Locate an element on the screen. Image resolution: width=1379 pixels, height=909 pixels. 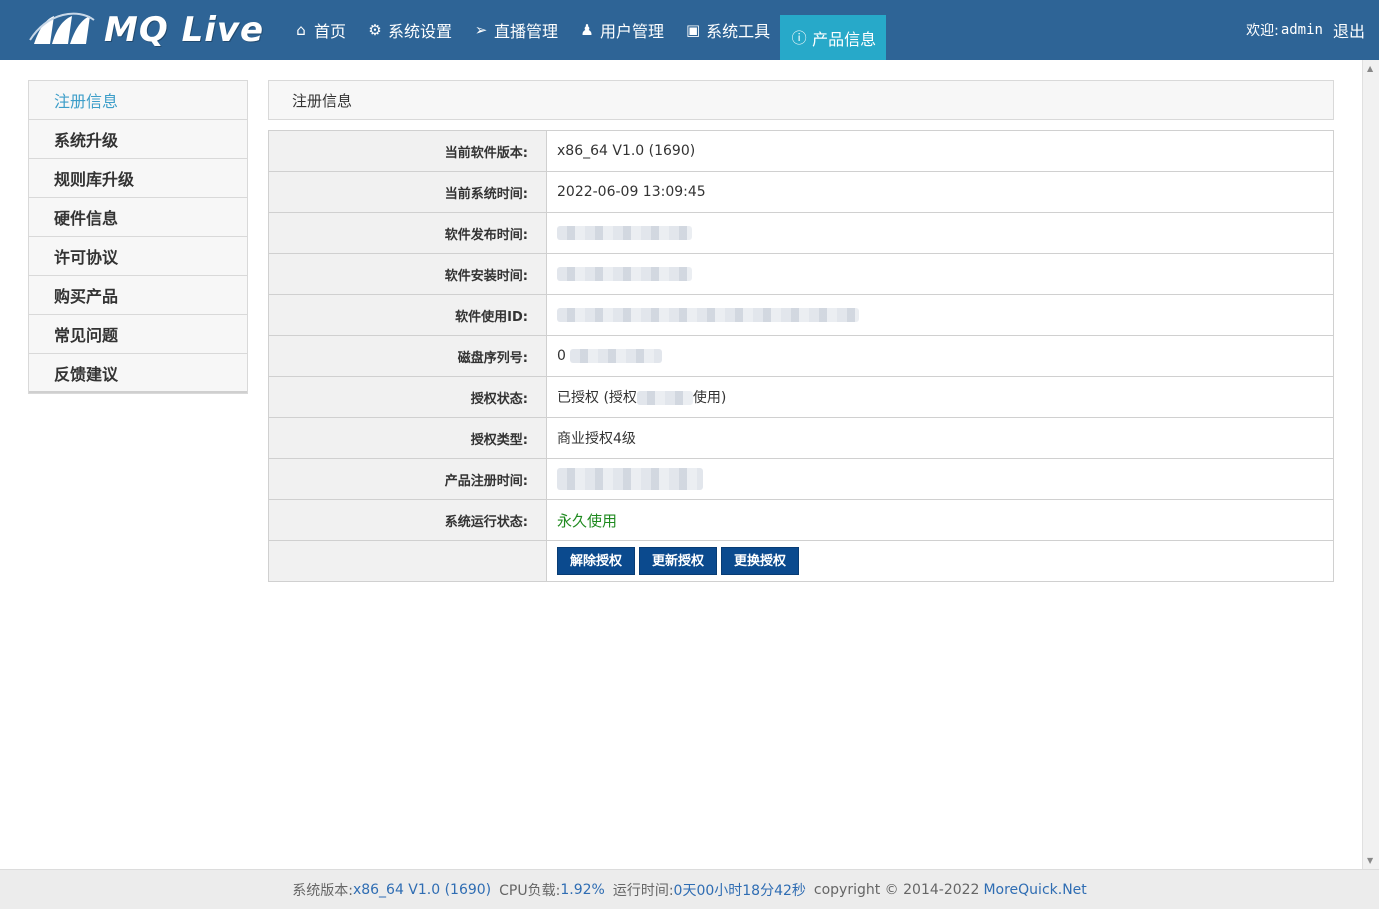
scroll-up-arrow-icon: ▲ is located at coordinates (1370, 68).